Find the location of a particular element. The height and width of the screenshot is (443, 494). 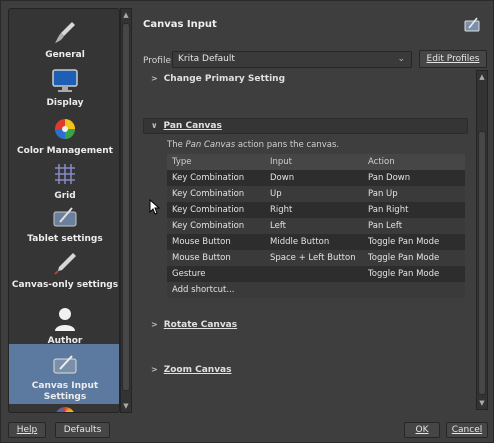

table-row: Key Combination Down Pan Down is located at coordinates (316, 178).